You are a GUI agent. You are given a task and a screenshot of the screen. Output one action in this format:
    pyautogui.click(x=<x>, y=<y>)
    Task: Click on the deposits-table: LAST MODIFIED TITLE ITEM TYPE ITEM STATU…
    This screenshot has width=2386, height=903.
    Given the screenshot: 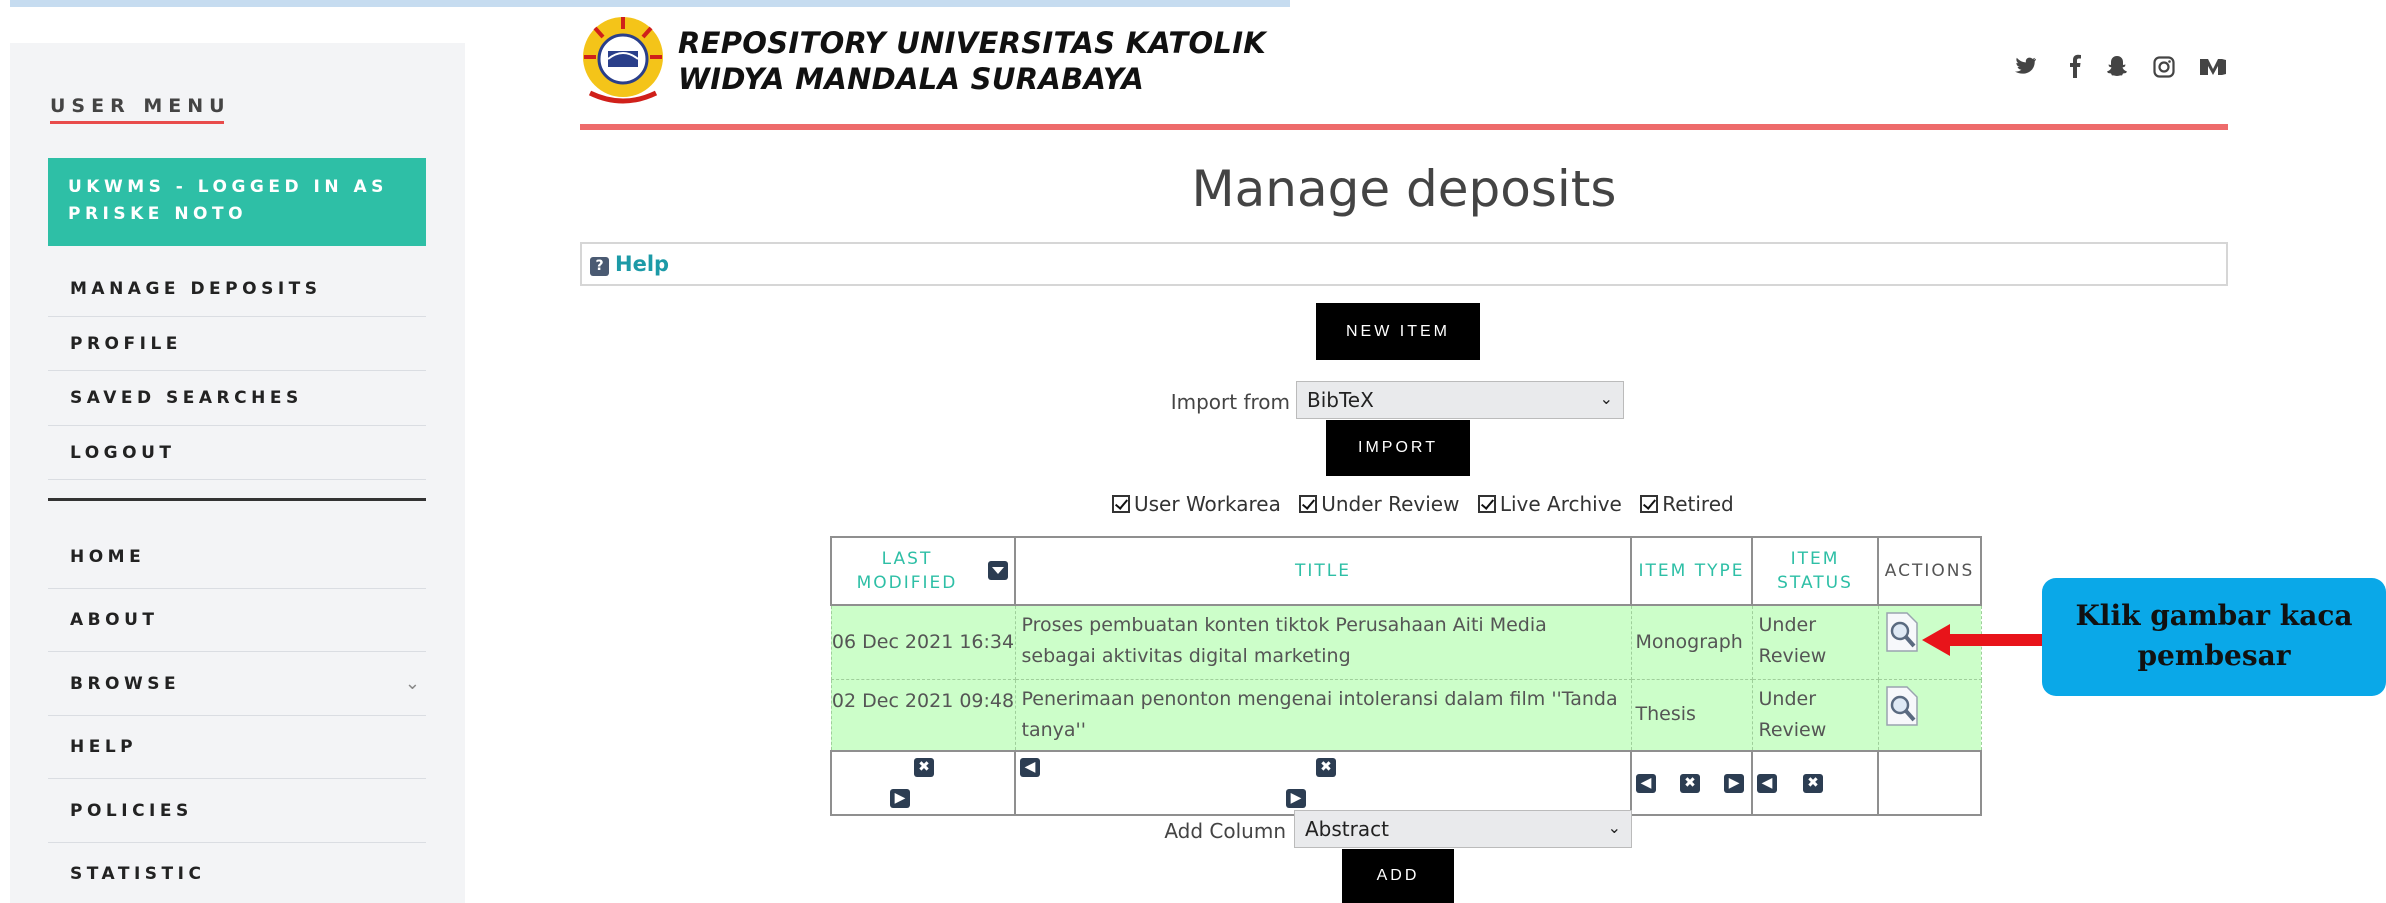 What is the action you would take?
    pyautogui.click(x=1406, y=676)
    